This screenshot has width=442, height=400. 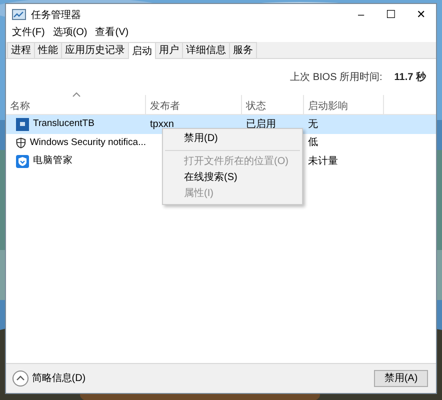 What do you see at coordinates (221, 124) in the screenshot?
I see `selected-row: TranslucentTB tpxxn 已启用 无` at bounding box center [221, 124].